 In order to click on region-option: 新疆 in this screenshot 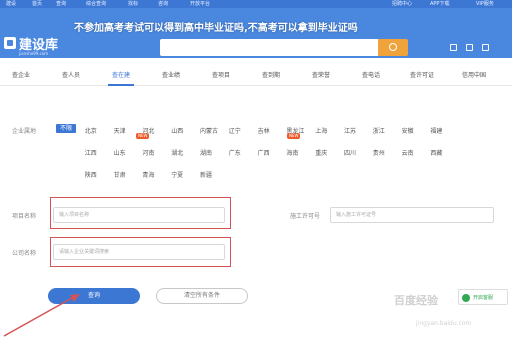, I will do `click(206, 174)`.